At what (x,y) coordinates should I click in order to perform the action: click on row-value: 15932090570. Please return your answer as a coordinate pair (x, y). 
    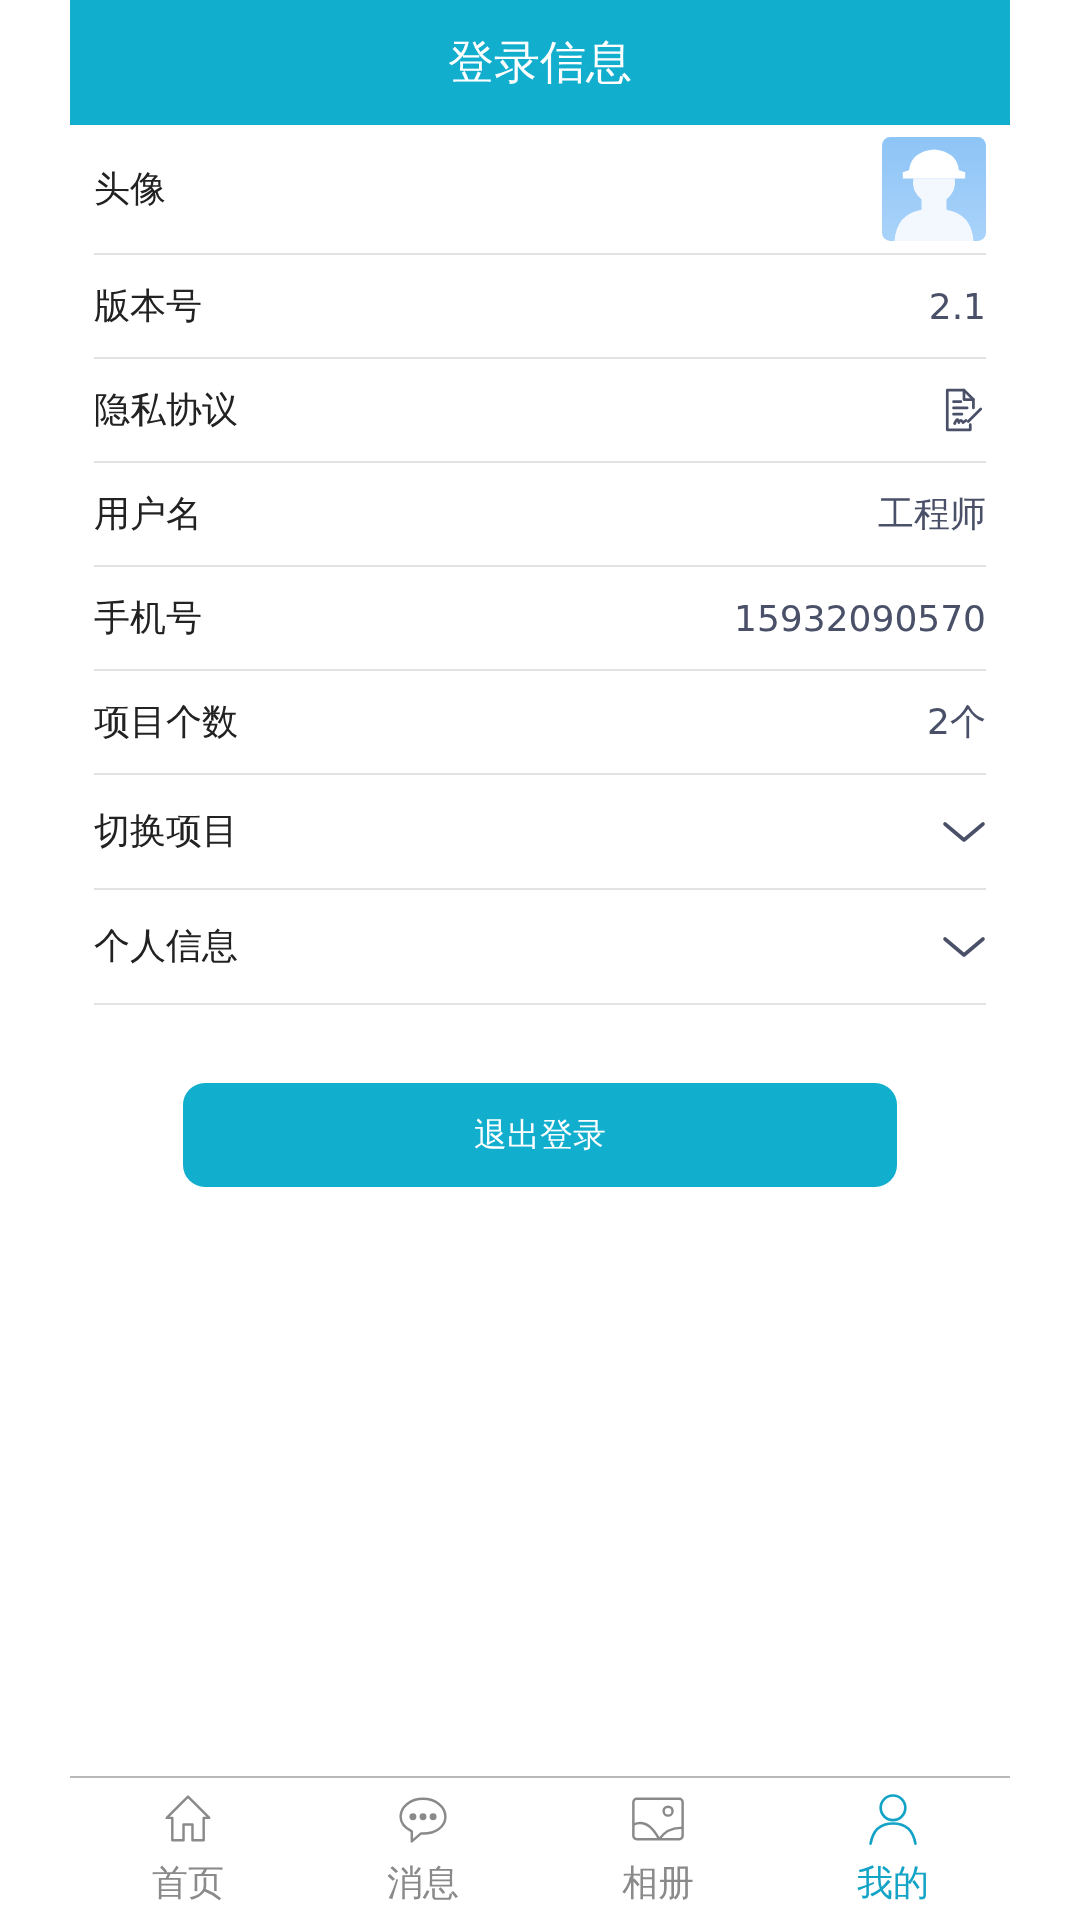
    Looking at the image, I should click on (860, 618).